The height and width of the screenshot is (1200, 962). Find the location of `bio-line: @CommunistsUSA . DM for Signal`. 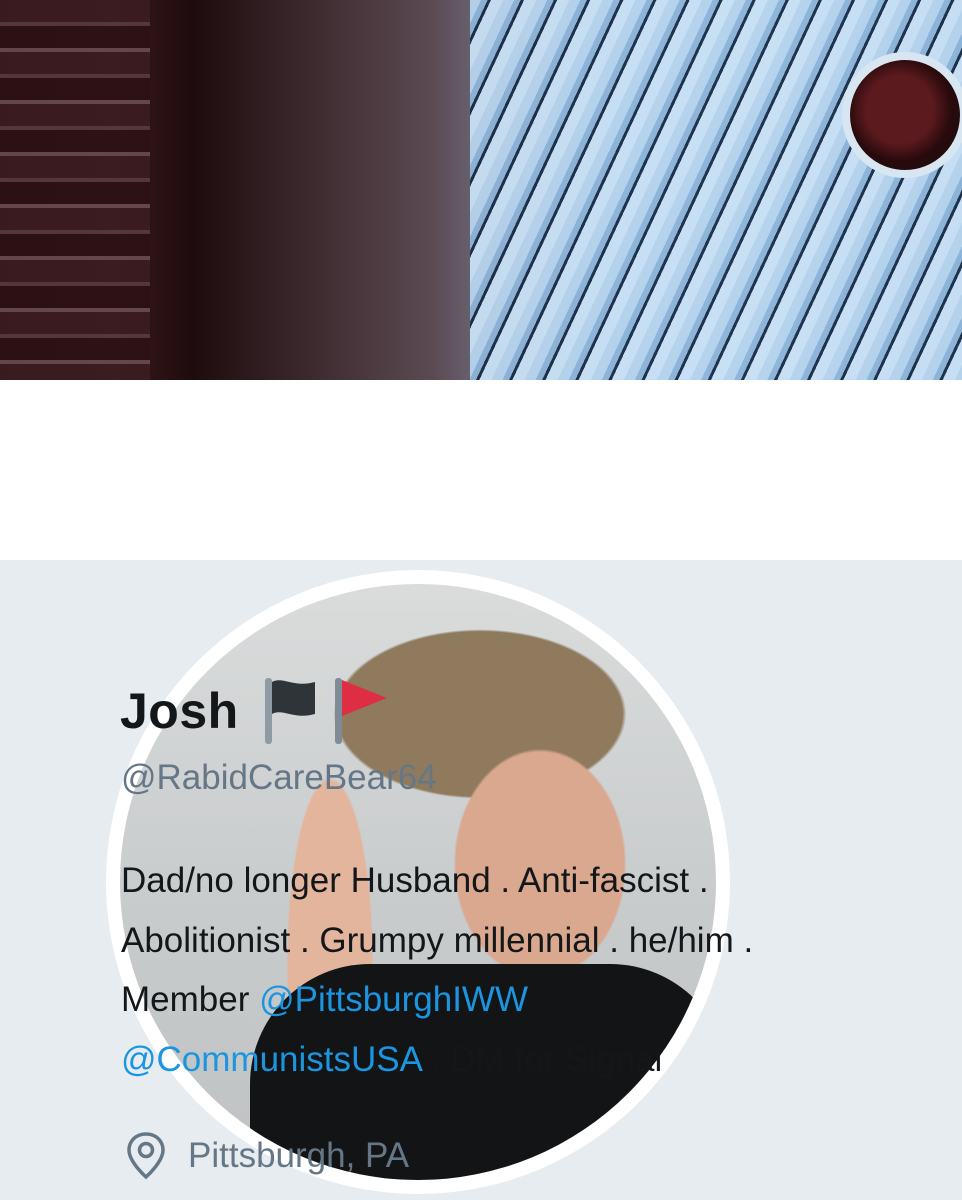

bio-line: @CommunistsUSA . DM for Signal is located at coordinates (521, 1060).